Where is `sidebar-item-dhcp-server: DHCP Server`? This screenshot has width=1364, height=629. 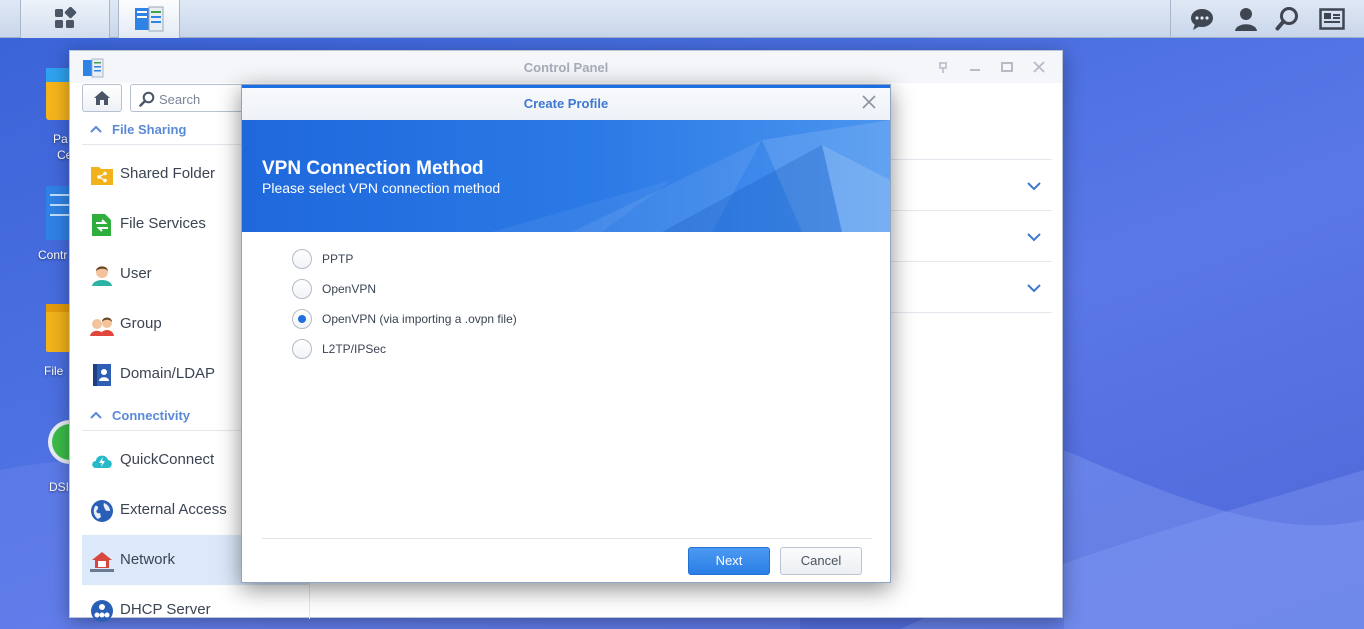
sidebar-item-dhcp-server: DHCP Server is located at coordinates (196, 607).